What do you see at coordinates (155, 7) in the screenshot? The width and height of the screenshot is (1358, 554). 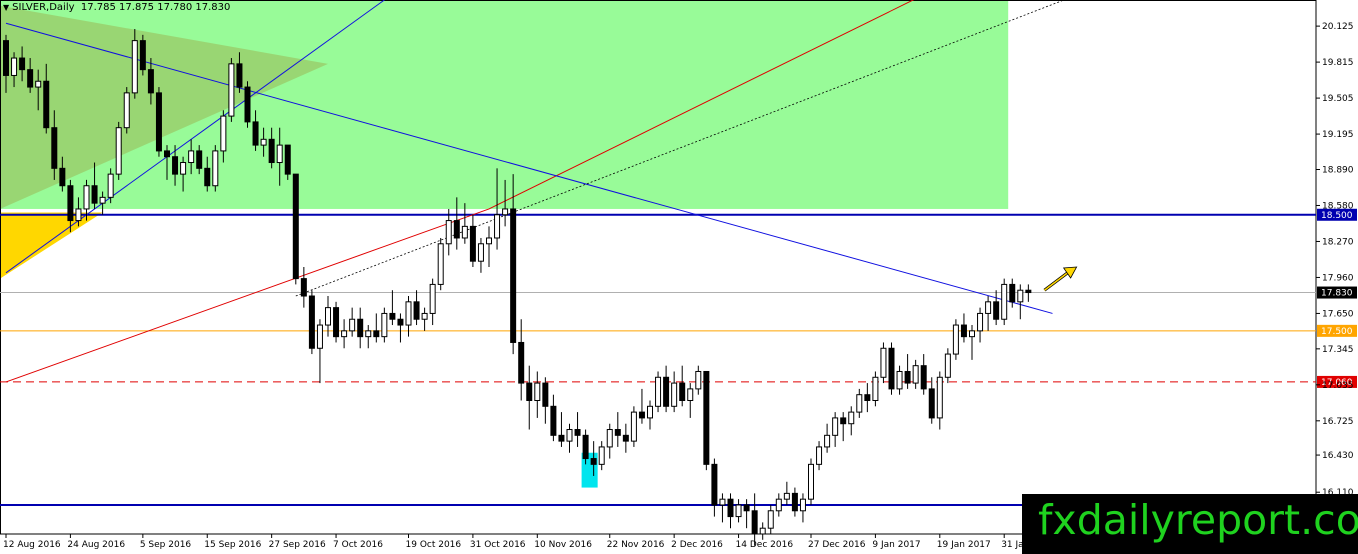 I see `ohlc-readout: 17.785 17.875 17.780 17.830` at bounding box center [155, 7].